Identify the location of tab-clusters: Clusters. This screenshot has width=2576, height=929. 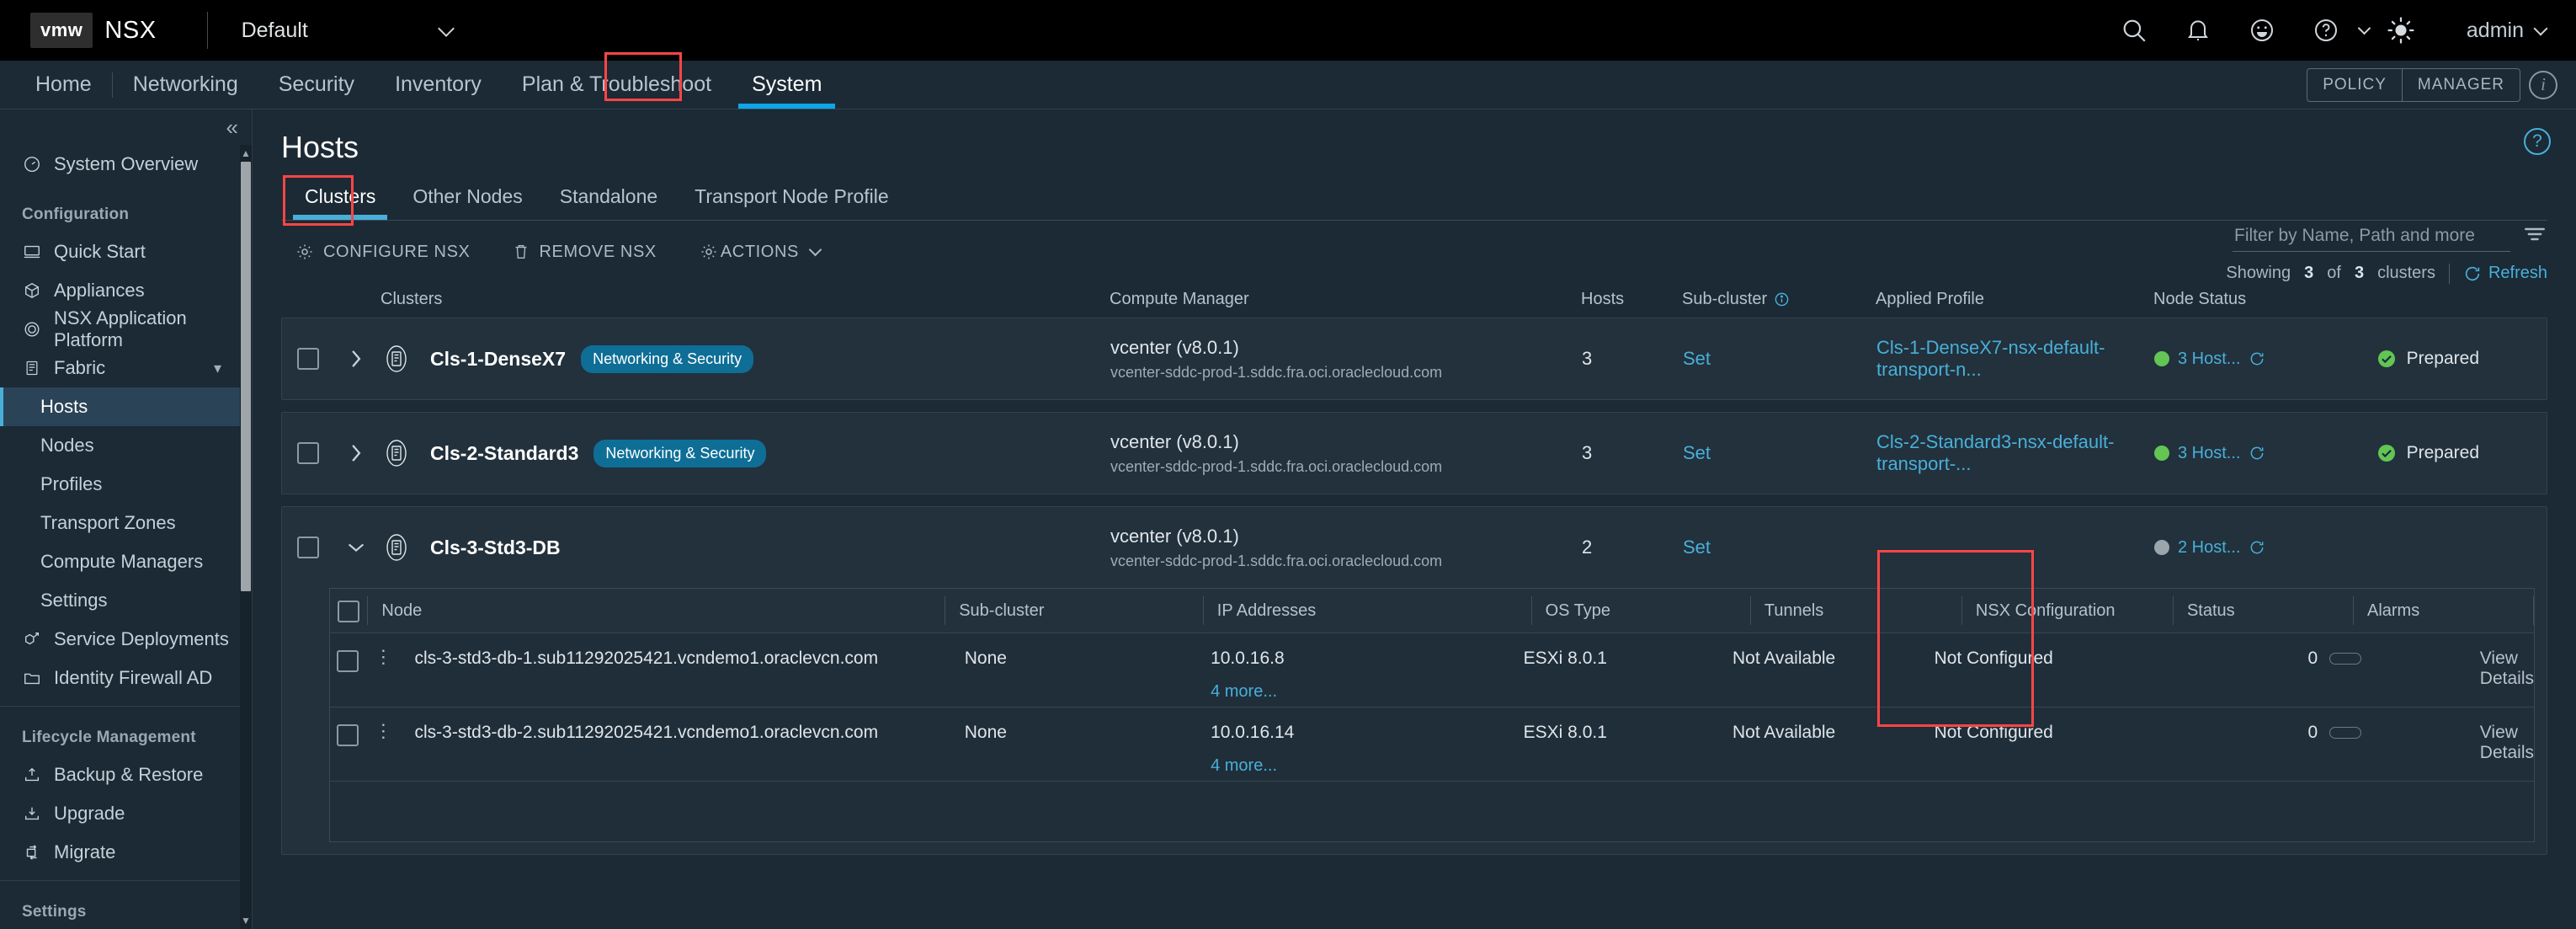
(340, 199).